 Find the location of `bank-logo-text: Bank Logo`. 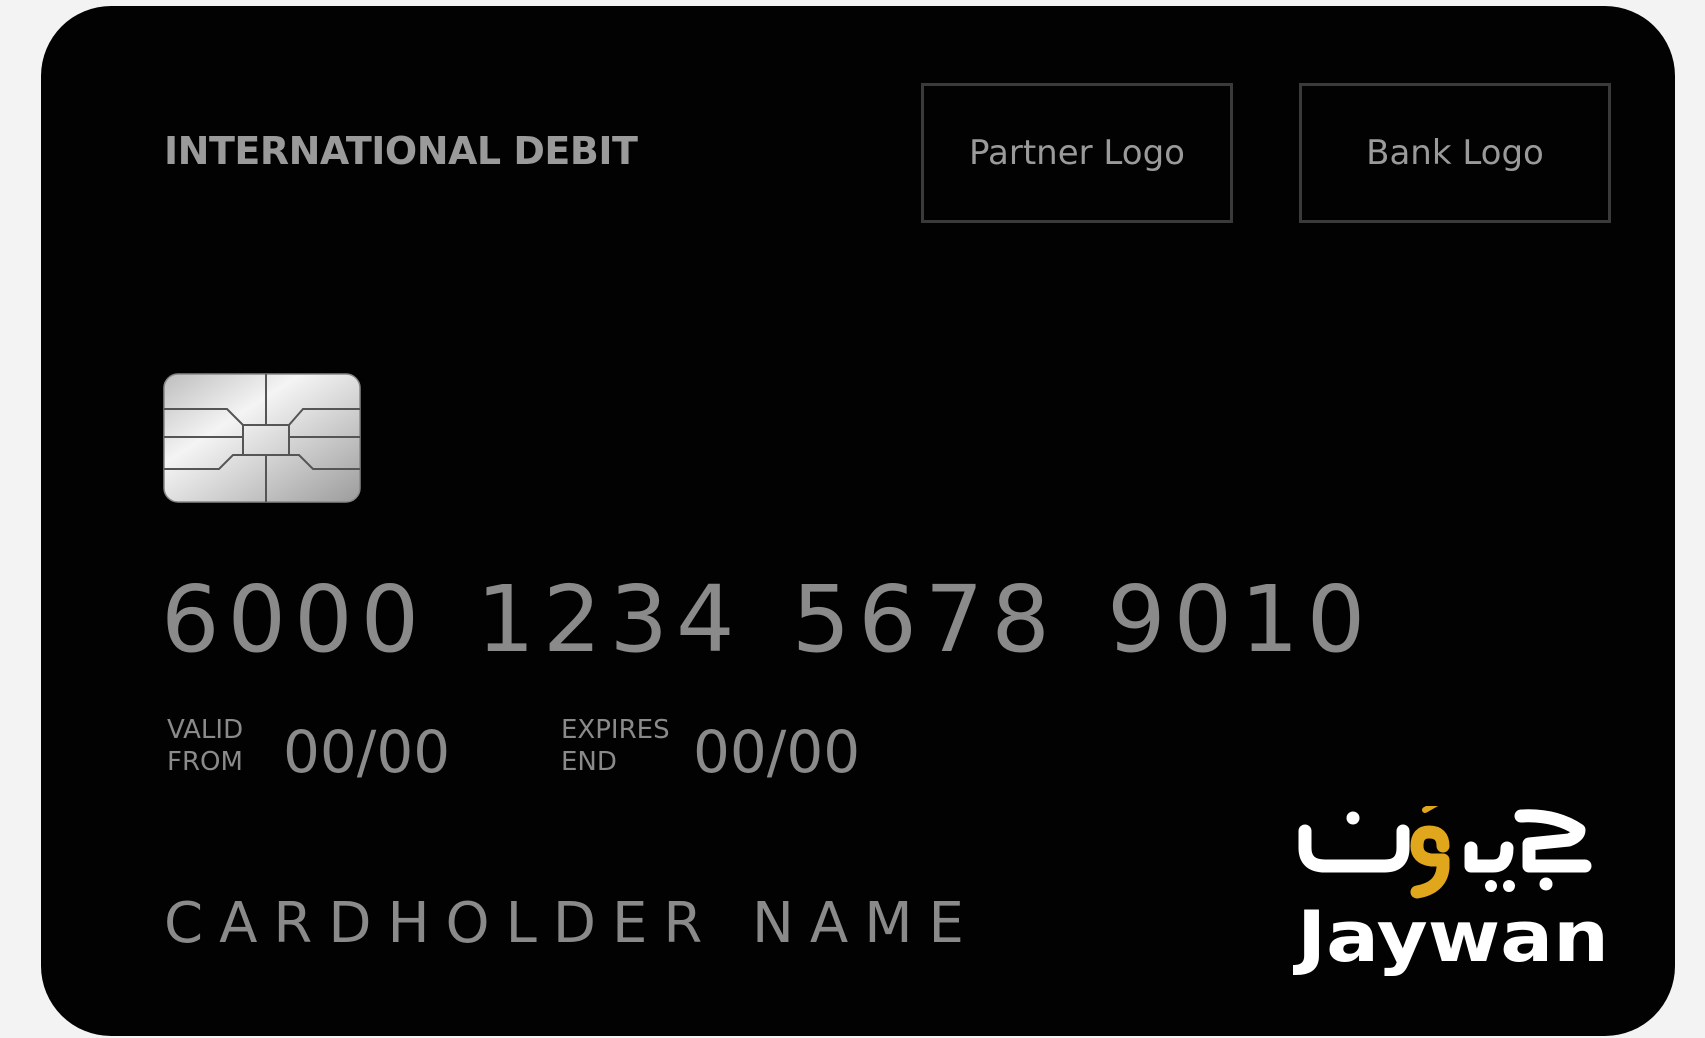

bank-logo-text: Bank Logo is located at coordinates (1455, 153).